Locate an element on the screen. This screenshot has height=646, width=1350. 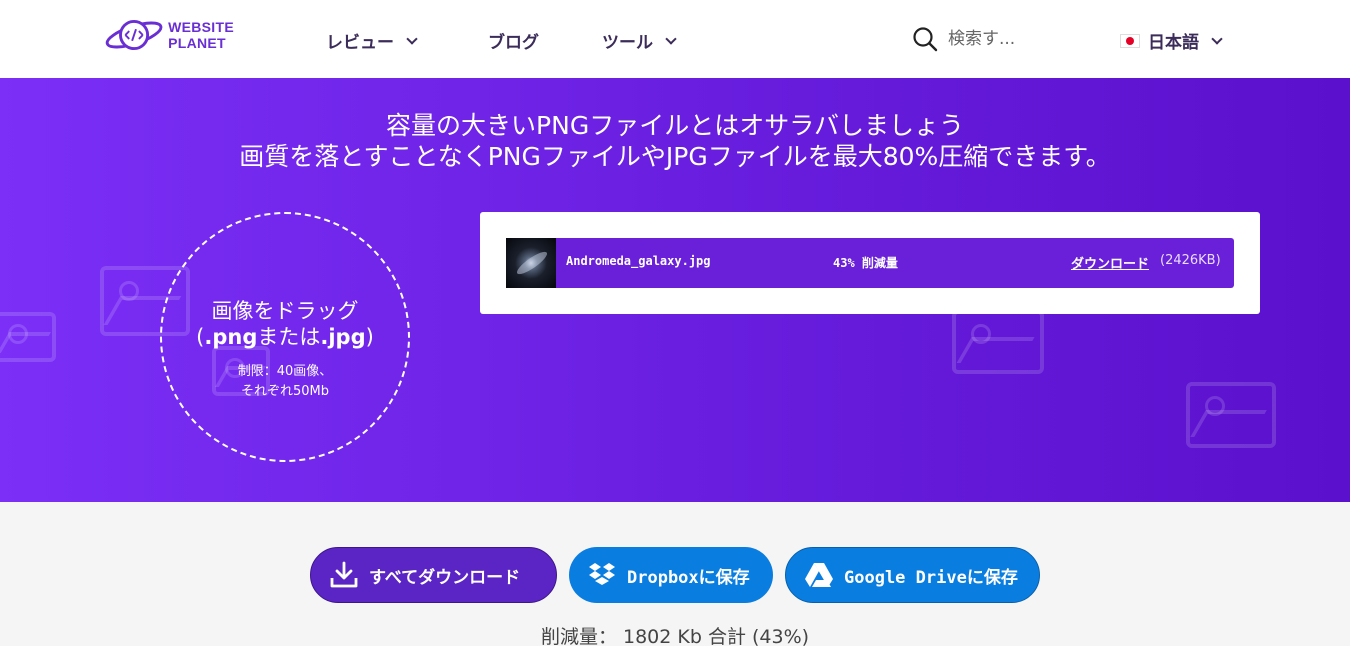
download-all-button: すべてダウンロード is located at coordinates (433, 575).